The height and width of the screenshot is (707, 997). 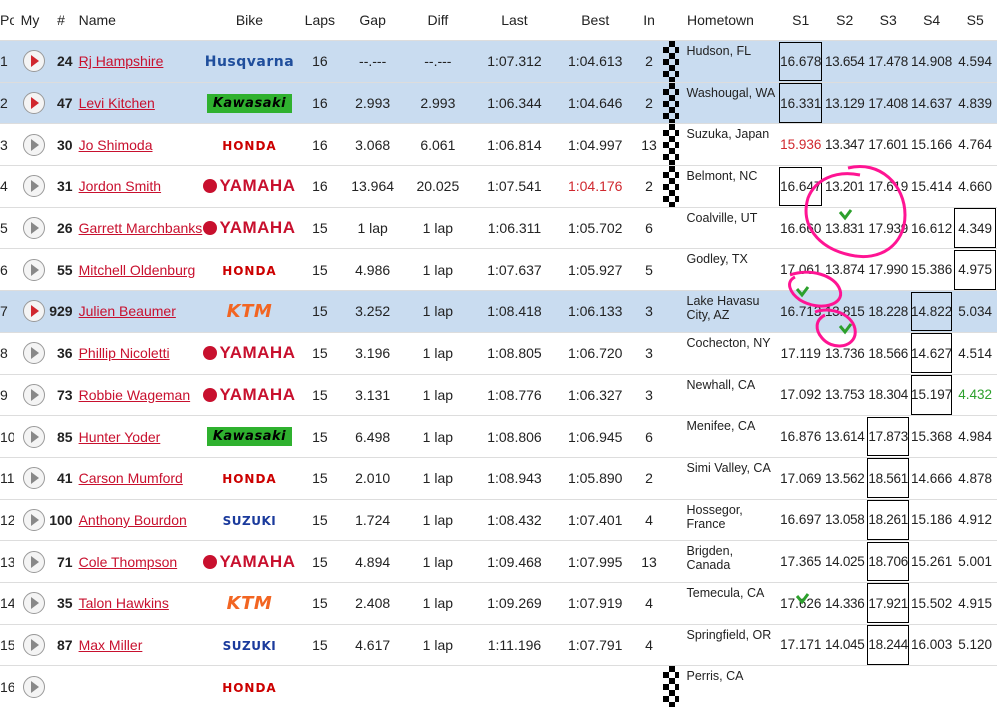 I want to click on rider-name-link: Julien Beaumer, so click(x=140, y=311).